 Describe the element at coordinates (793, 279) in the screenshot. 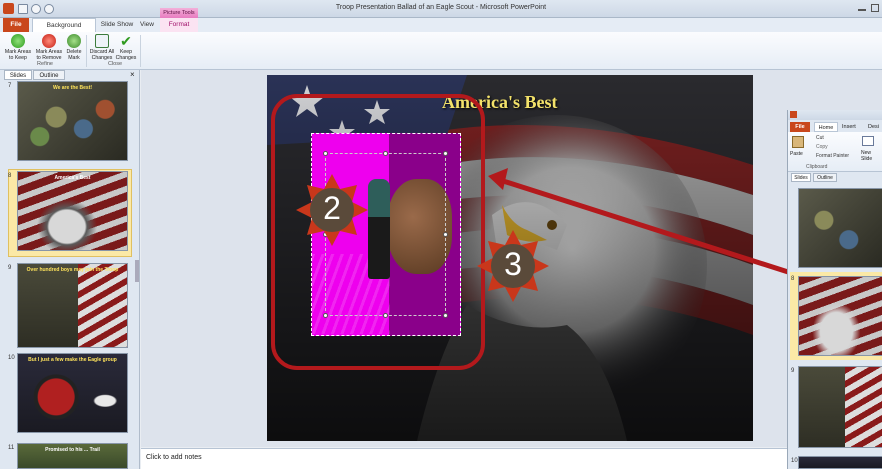

I see `second-slide-number: 8` at that location.